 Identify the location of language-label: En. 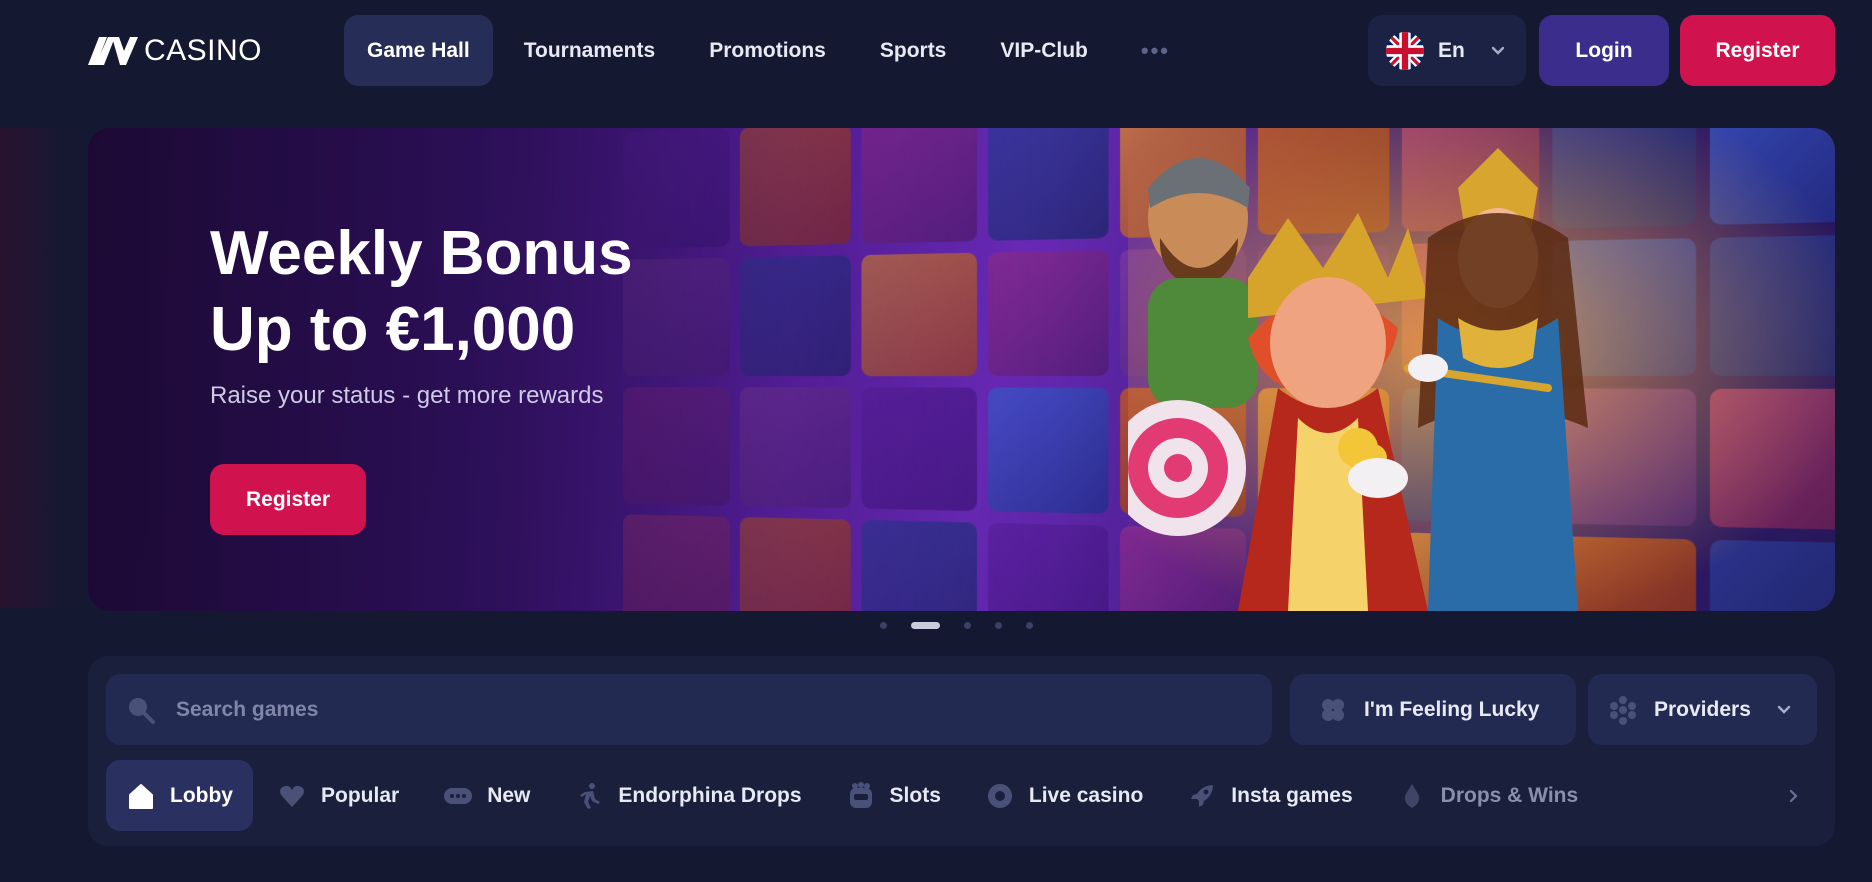
(1451, 50).